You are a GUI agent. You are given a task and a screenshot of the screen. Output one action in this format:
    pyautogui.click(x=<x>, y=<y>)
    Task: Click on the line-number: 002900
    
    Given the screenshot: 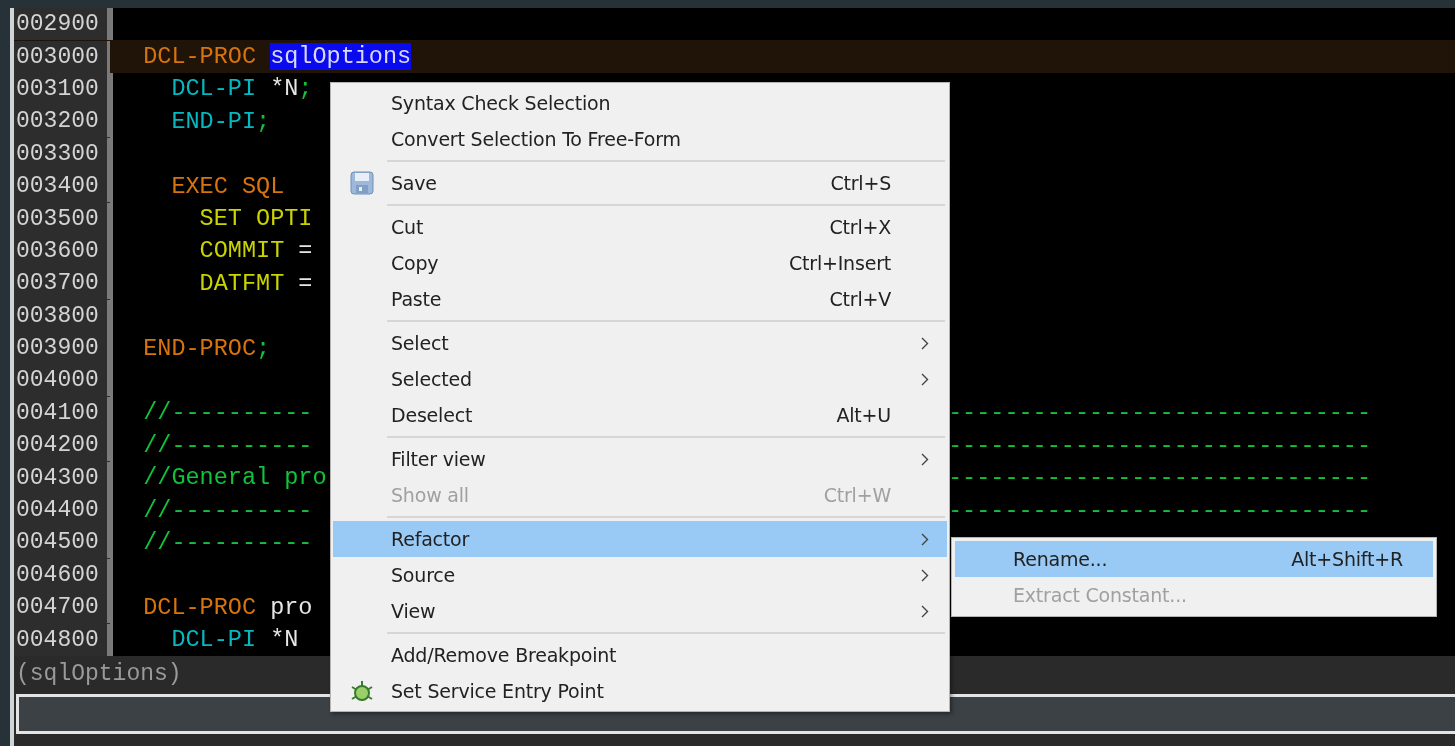 What is the action you would take?
    pyautogui.click(x=62, y=24)
    